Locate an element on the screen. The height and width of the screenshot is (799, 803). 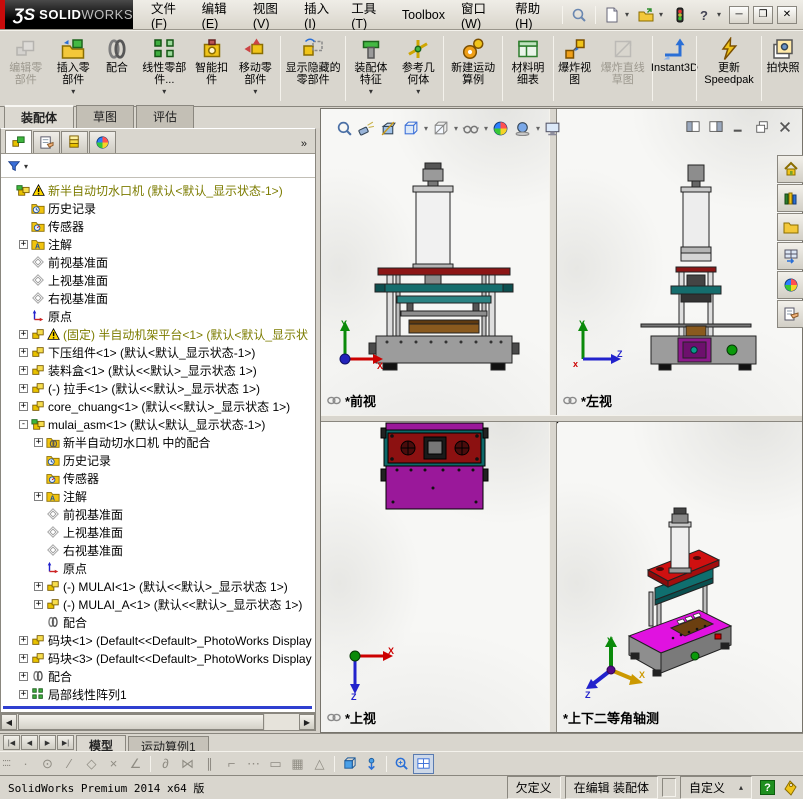
line-button: ∕ is located at coordinates (69, 764).